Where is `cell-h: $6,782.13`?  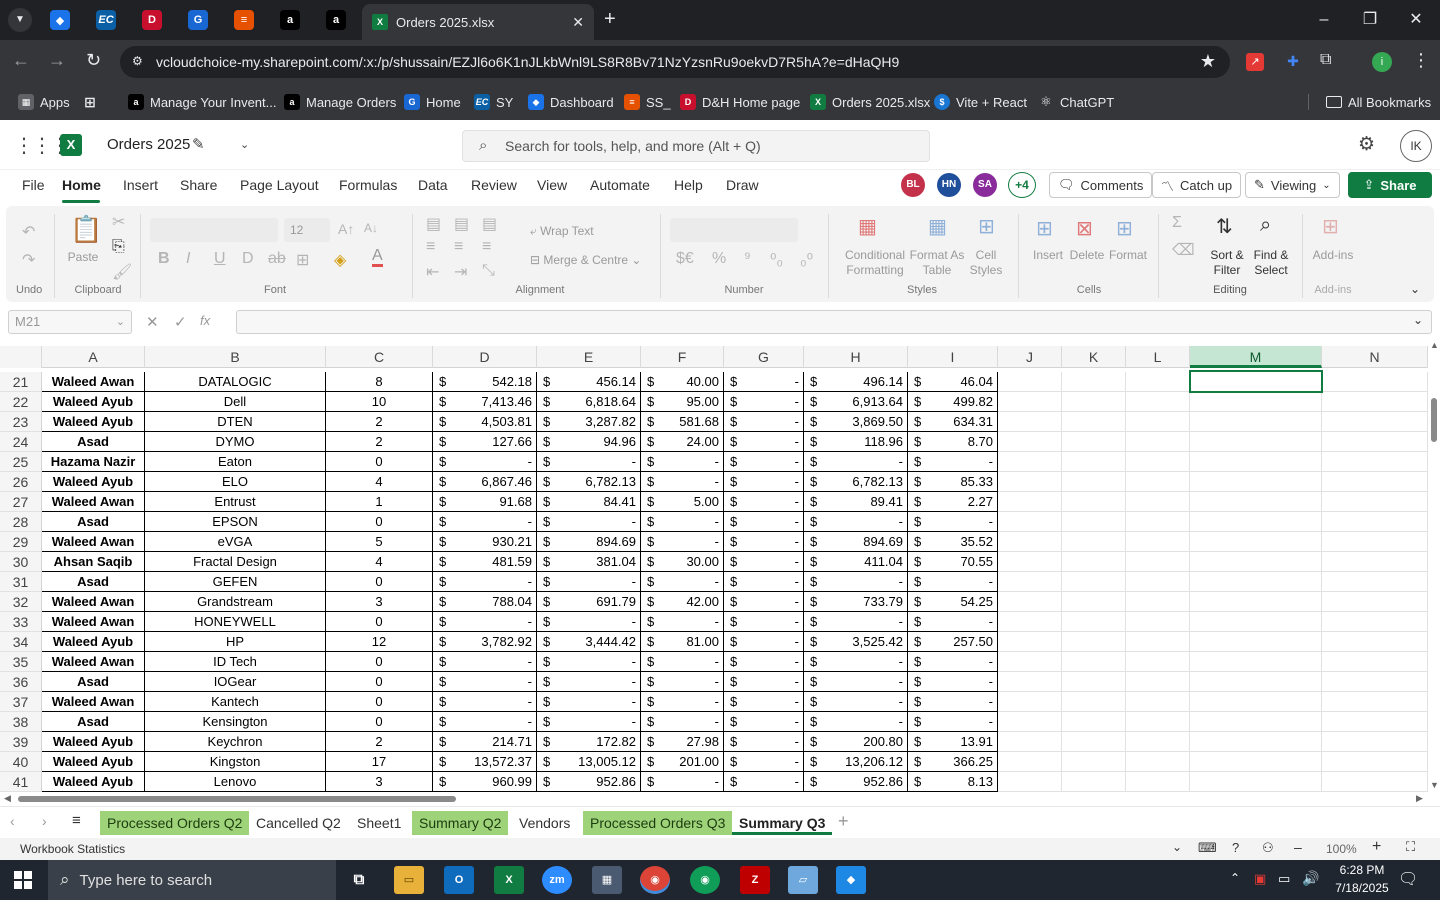 cell-h: $6,782.13 is located at coordinates (856, 482).